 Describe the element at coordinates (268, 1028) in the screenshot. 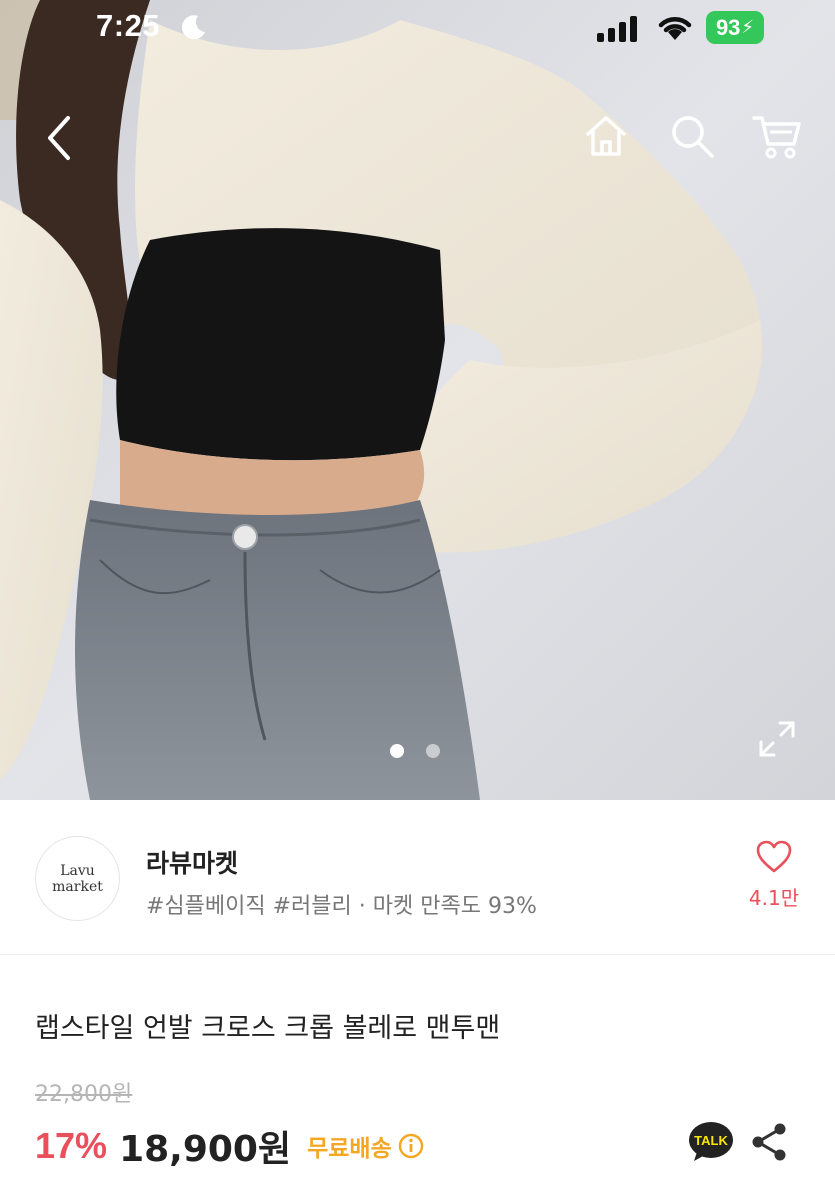

I see `product-title: 랩스타일 언발 크로스 크롭 볼레로 맨투맨` at that location.